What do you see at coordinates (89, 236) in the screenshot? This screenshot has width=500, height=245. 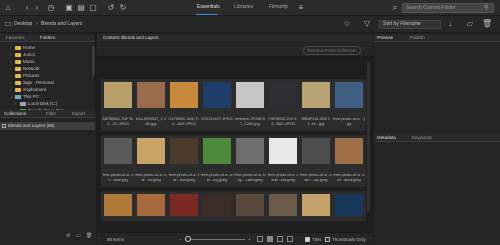 I see `delete-collection-icon: 🗑` at bounding box center [89, 236].